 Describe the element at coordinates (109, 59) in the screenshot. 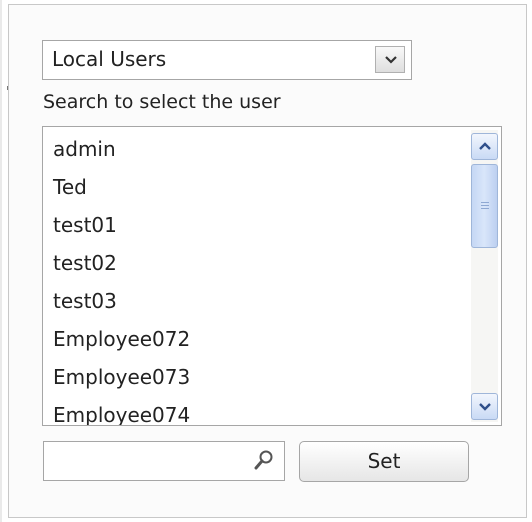

I see `user-source-value: Local Users` at that location.